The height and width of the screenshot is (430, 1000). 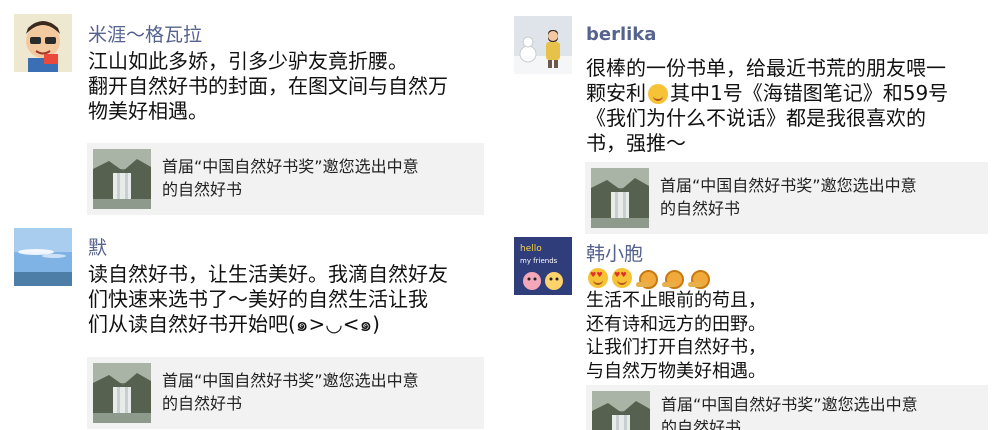 I want to click on comment-line: 很棒的一份书单，给最近书荒的朋友喂一, so click(x=766, y=68).